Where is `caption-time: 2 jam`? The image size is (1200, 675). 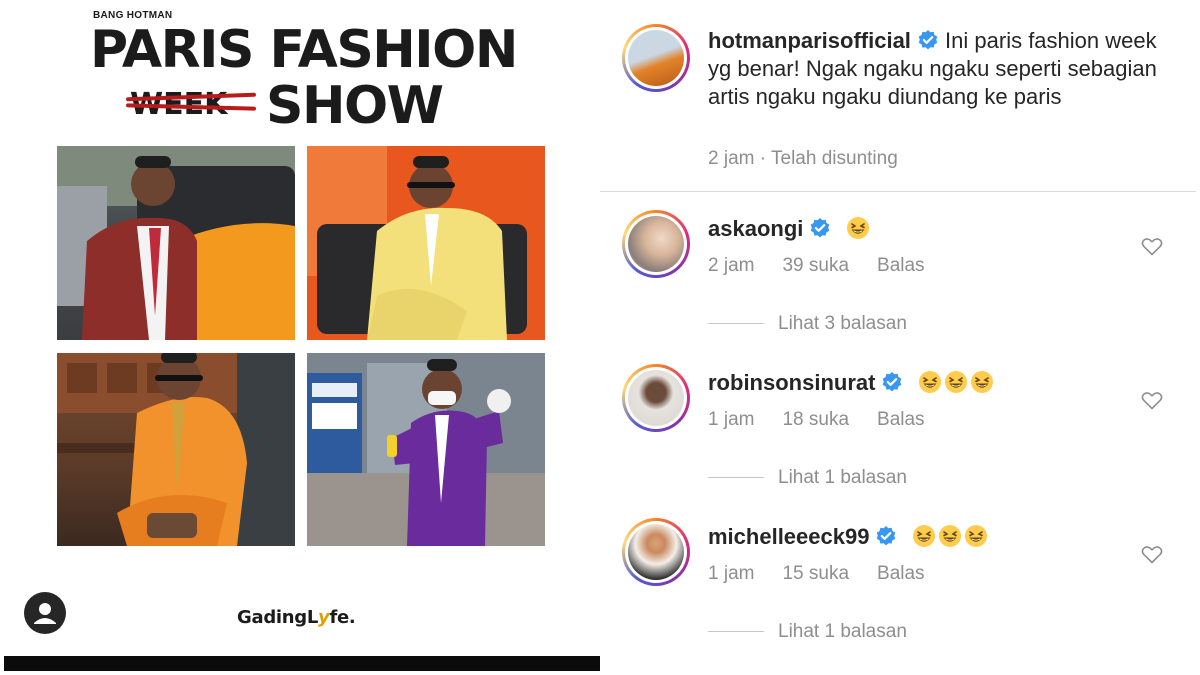 caption-time: 2 jam is located at coordinates (731, 158).